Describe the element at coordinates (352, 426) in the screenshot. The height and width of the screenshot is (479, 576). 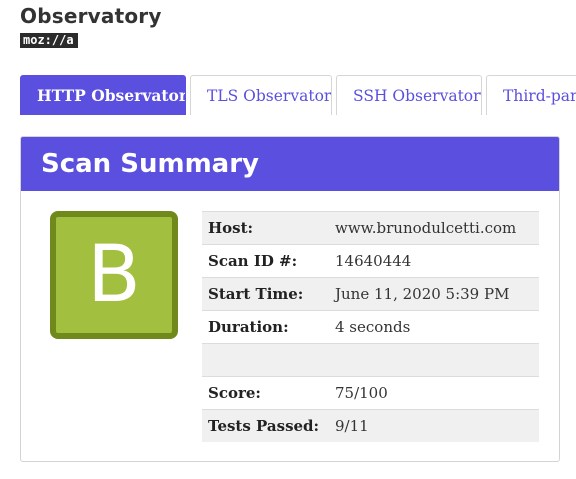
I see `tests-passed-value: 9/11` at that location.